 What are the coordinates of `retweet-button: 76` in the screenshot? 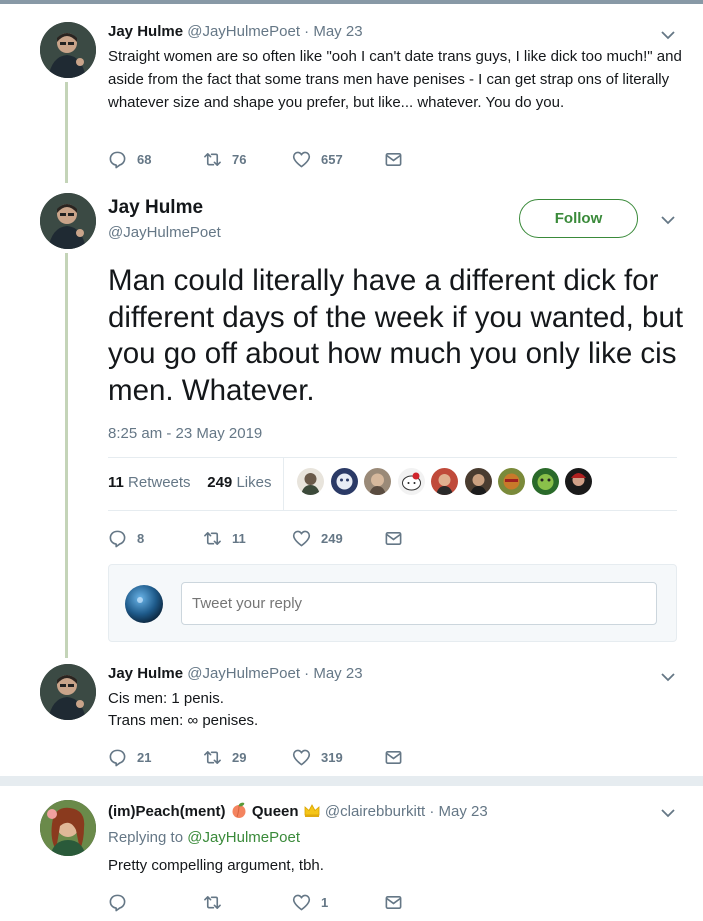 It's located at (224, 159).